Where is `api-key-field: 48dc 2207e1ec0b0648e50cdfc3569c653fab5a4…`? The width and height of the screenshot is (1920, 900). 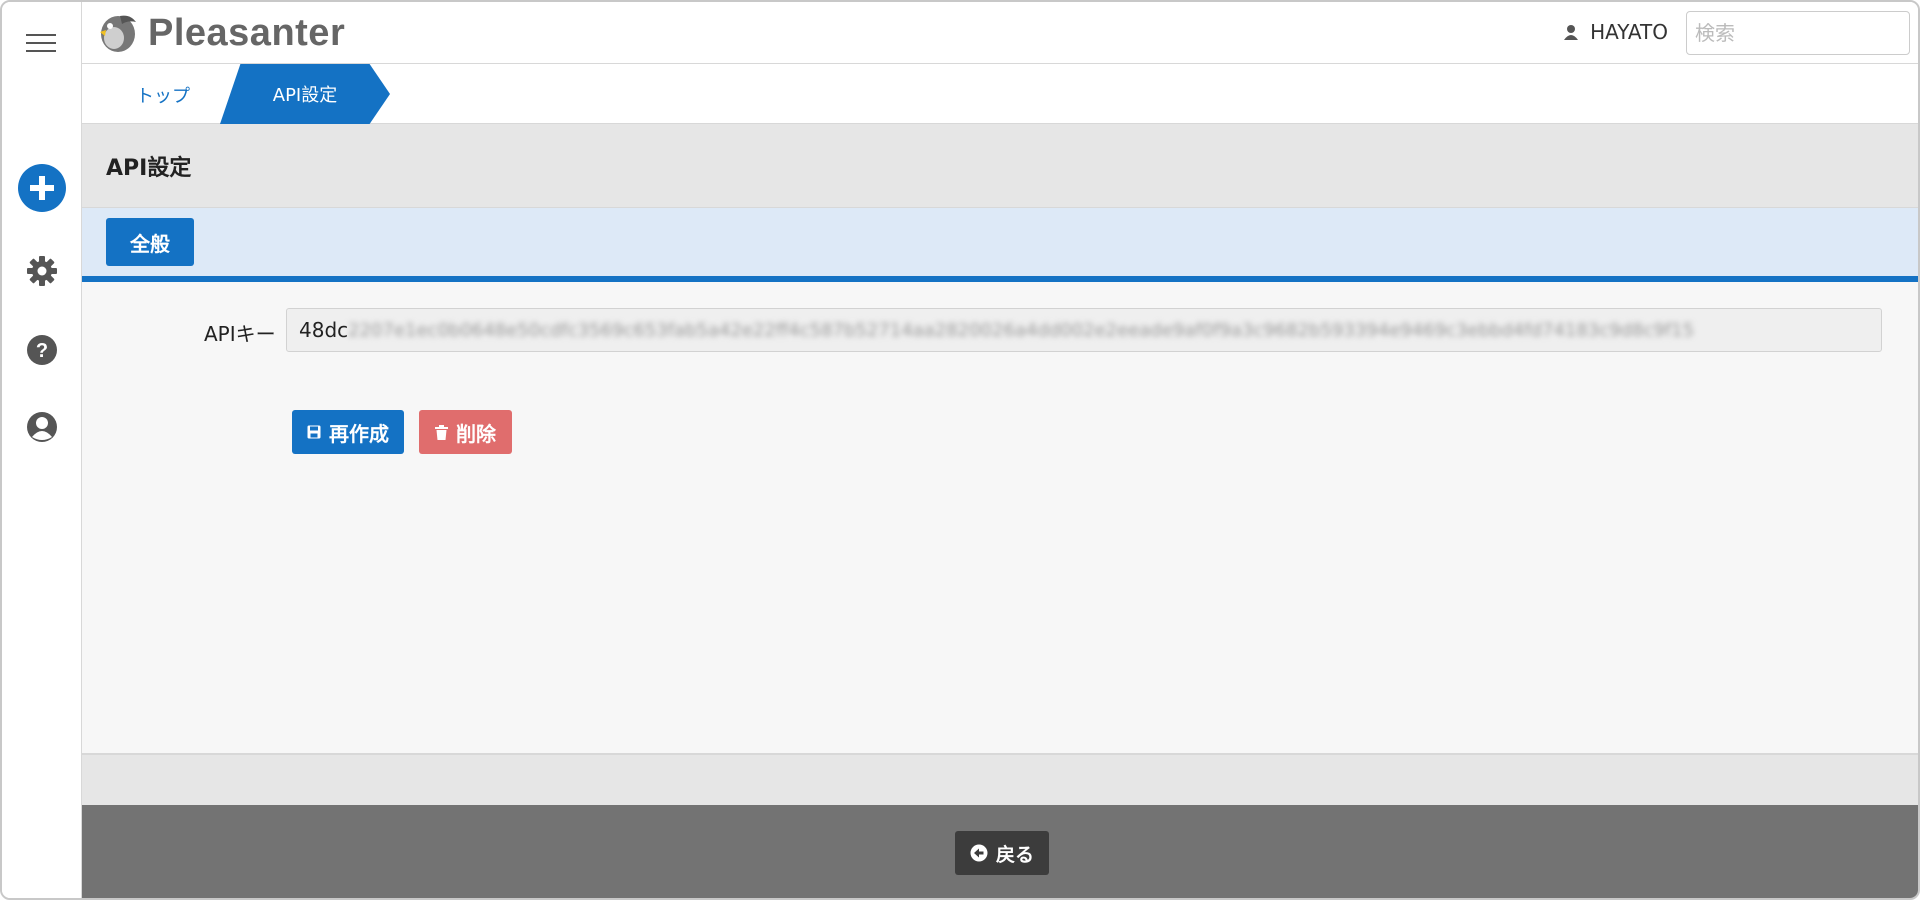
api-key-field: 48dc 2207e1ec0b0648e50cdfc3569c653fab5a4… is located at coordinates (1084, 330).